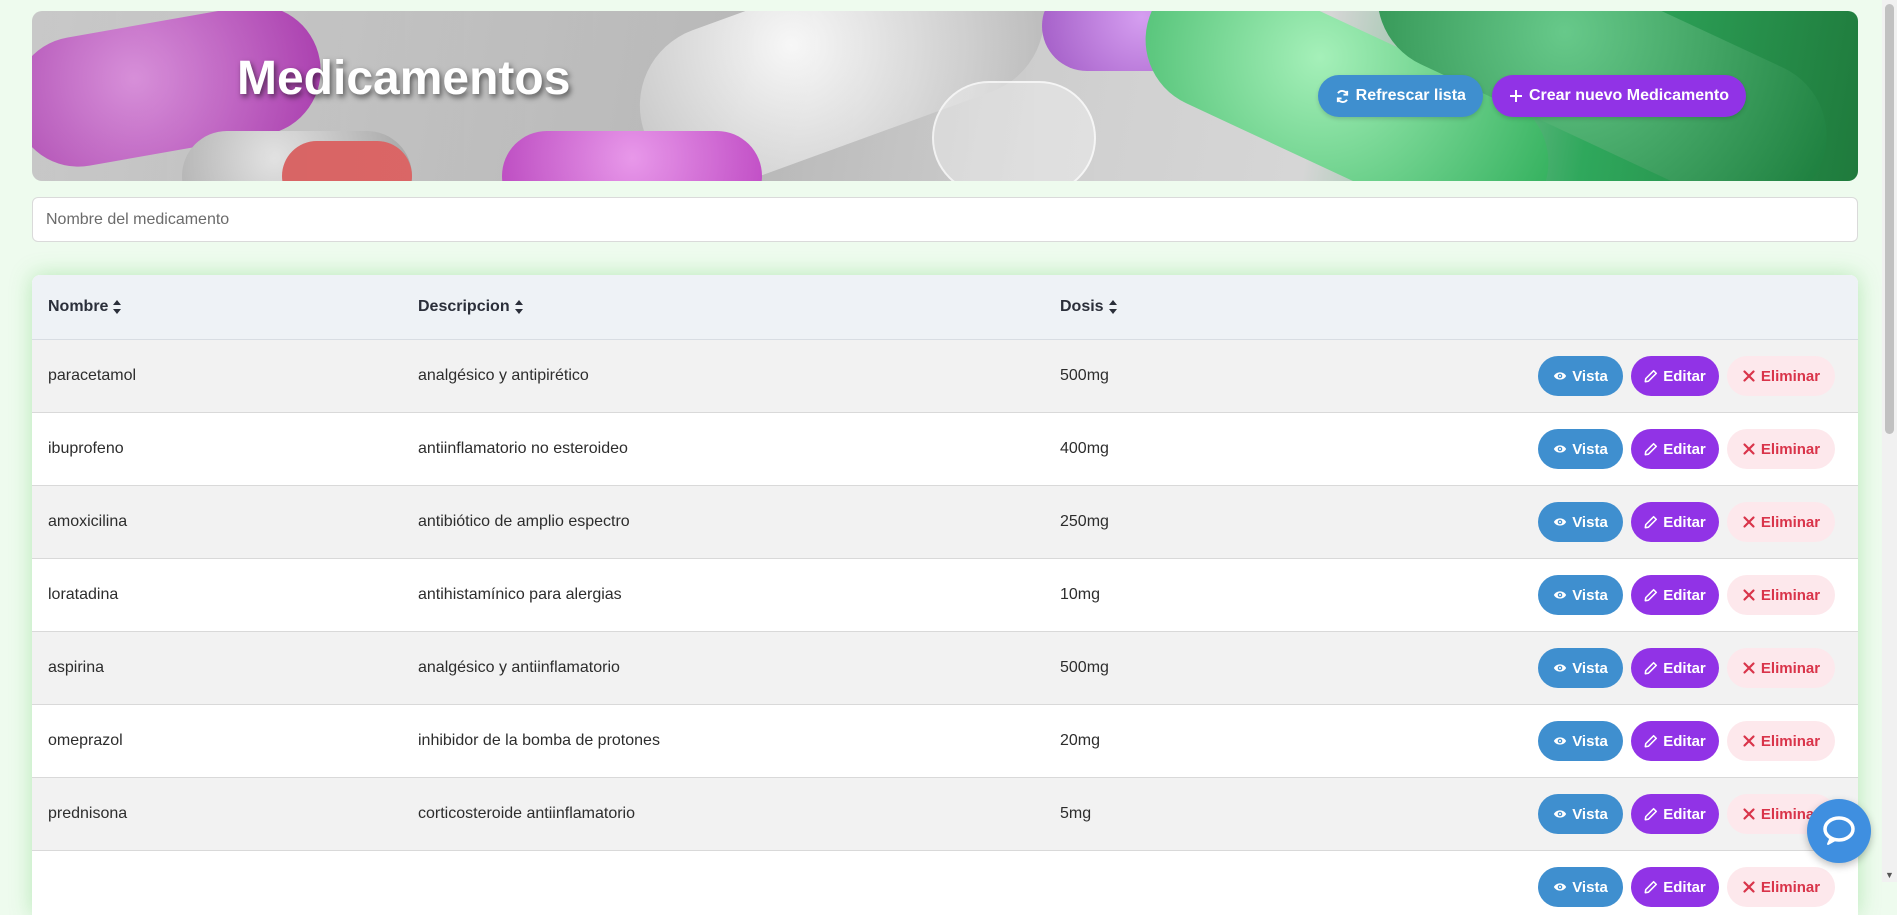  Describe the element at coordinates (1889, 441) in the screenshot. I see `page-scrollbar: ▼` at that location.